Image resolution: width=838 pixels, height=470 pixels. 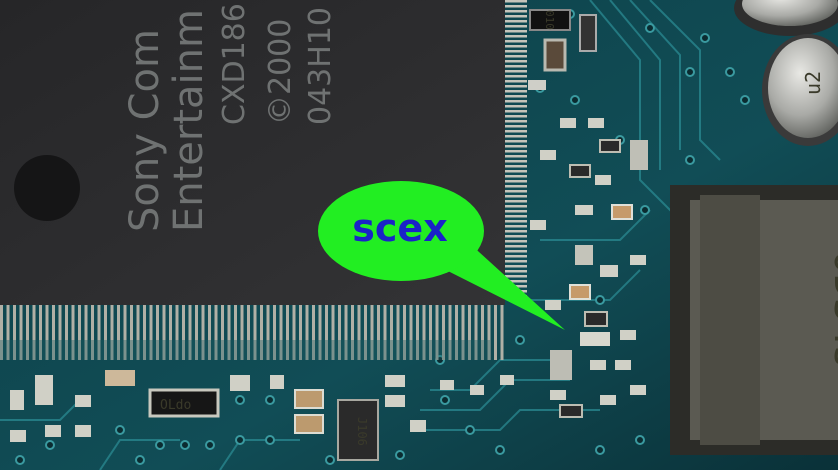 I want to click on chip-text-line1: Sony Com, so click(x=145, y=130).